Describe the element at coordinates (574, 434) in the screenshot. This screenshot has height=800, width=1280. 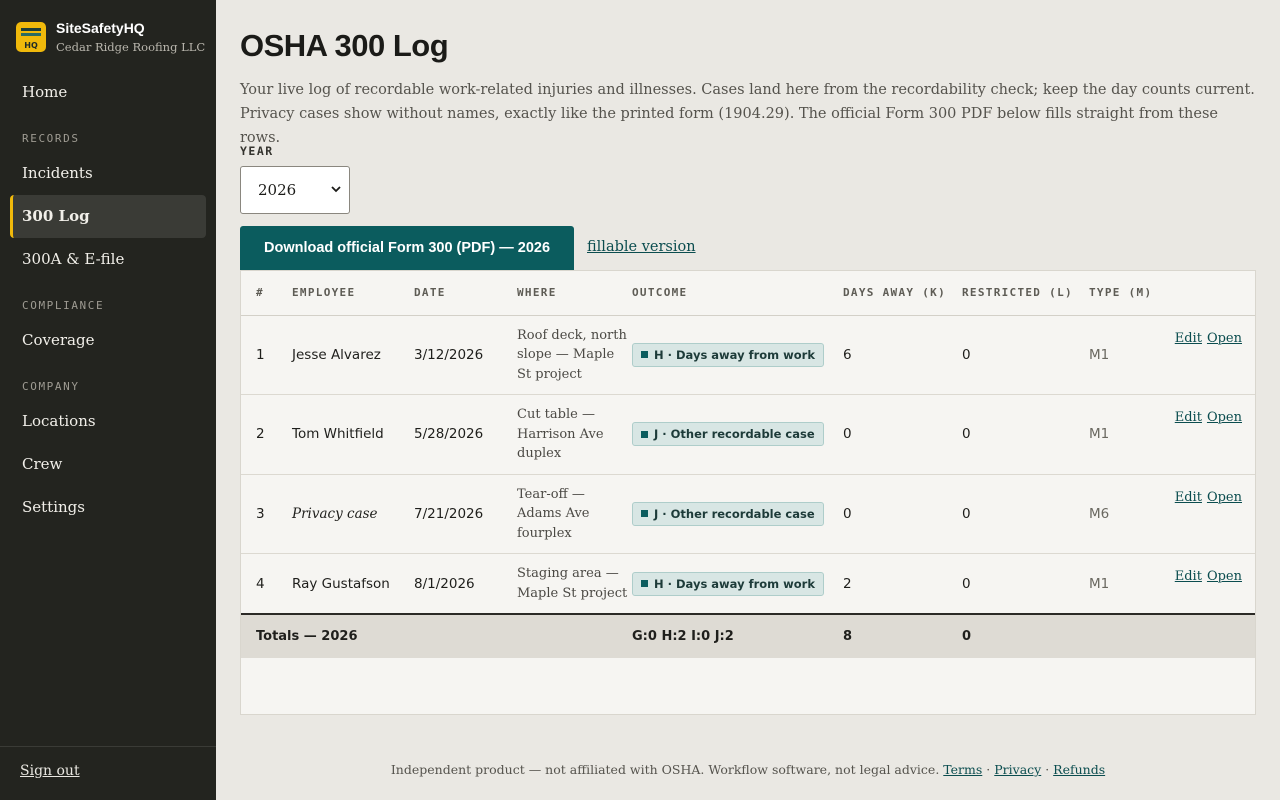
I see `row-where: Cut table — Harrison Ave duplex` at that location.